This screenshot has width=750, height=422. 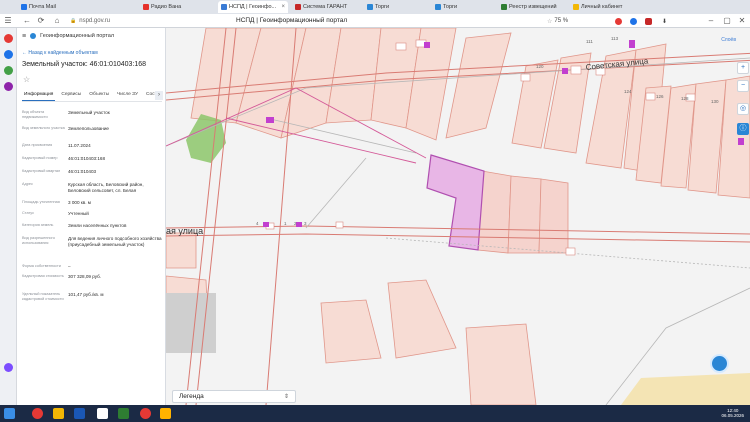 I want to click on browser-sidebar, so click(x=8, y=216).